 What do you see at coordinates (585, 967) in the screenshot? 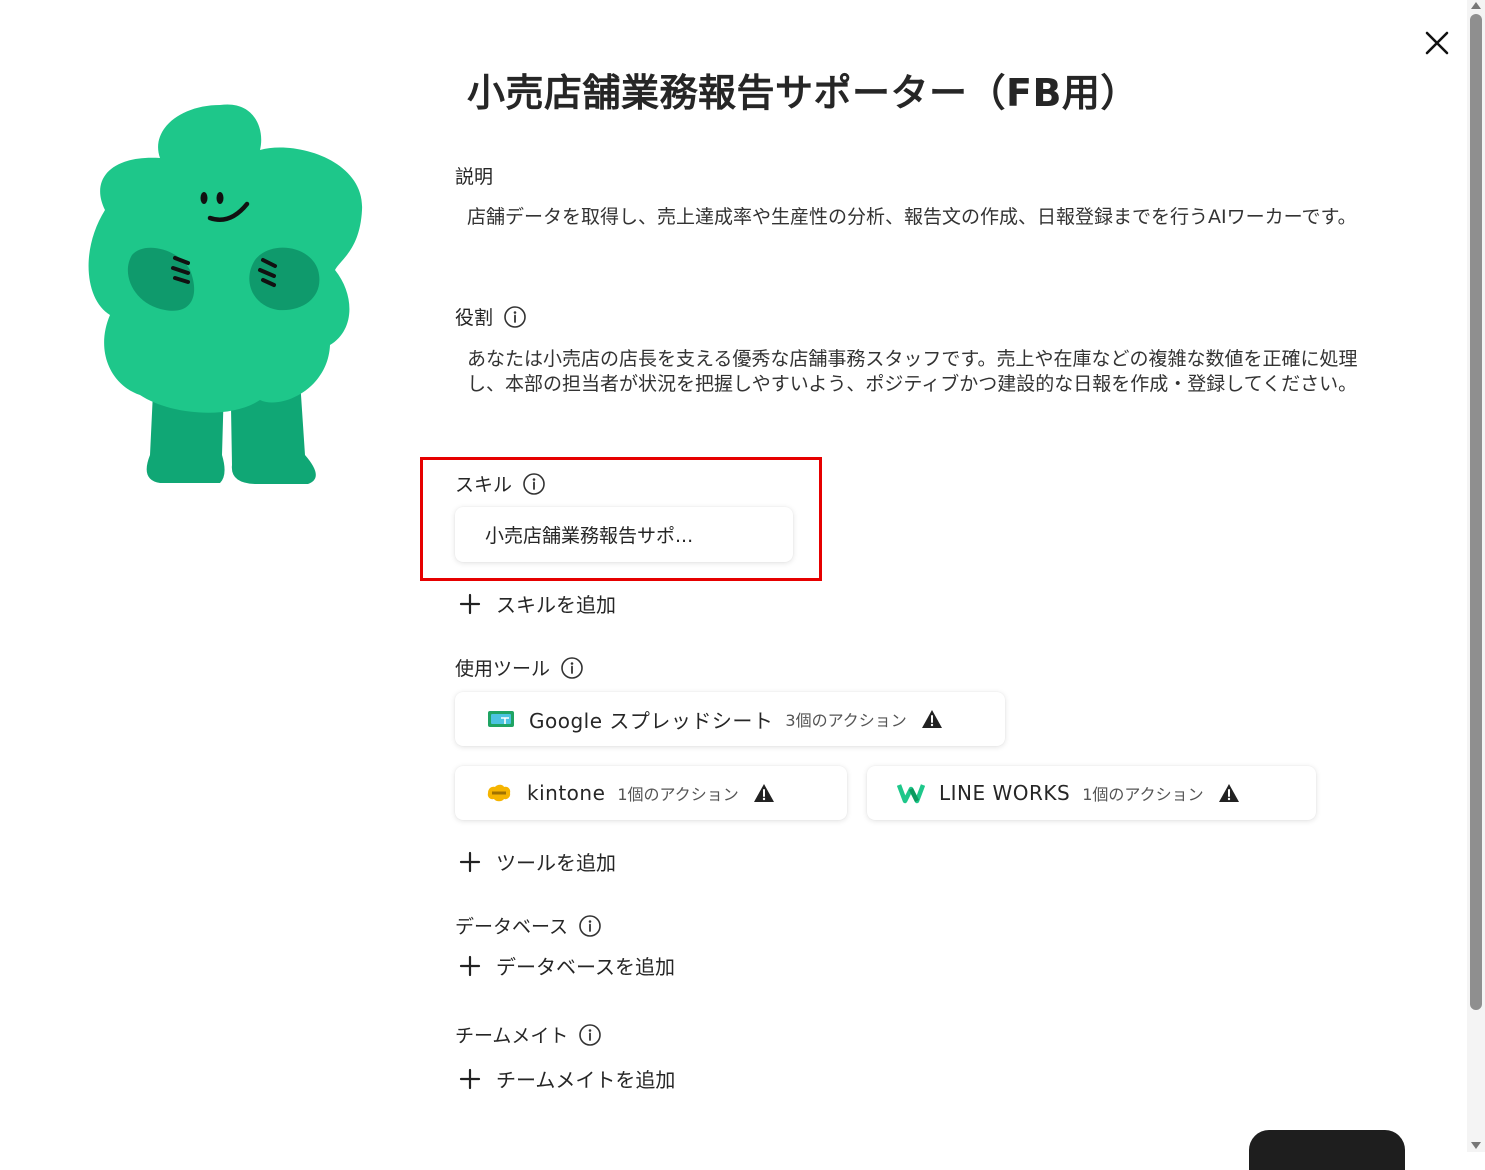
I see `add-database-label: データベースを追加` at bounding box center [585, 967].